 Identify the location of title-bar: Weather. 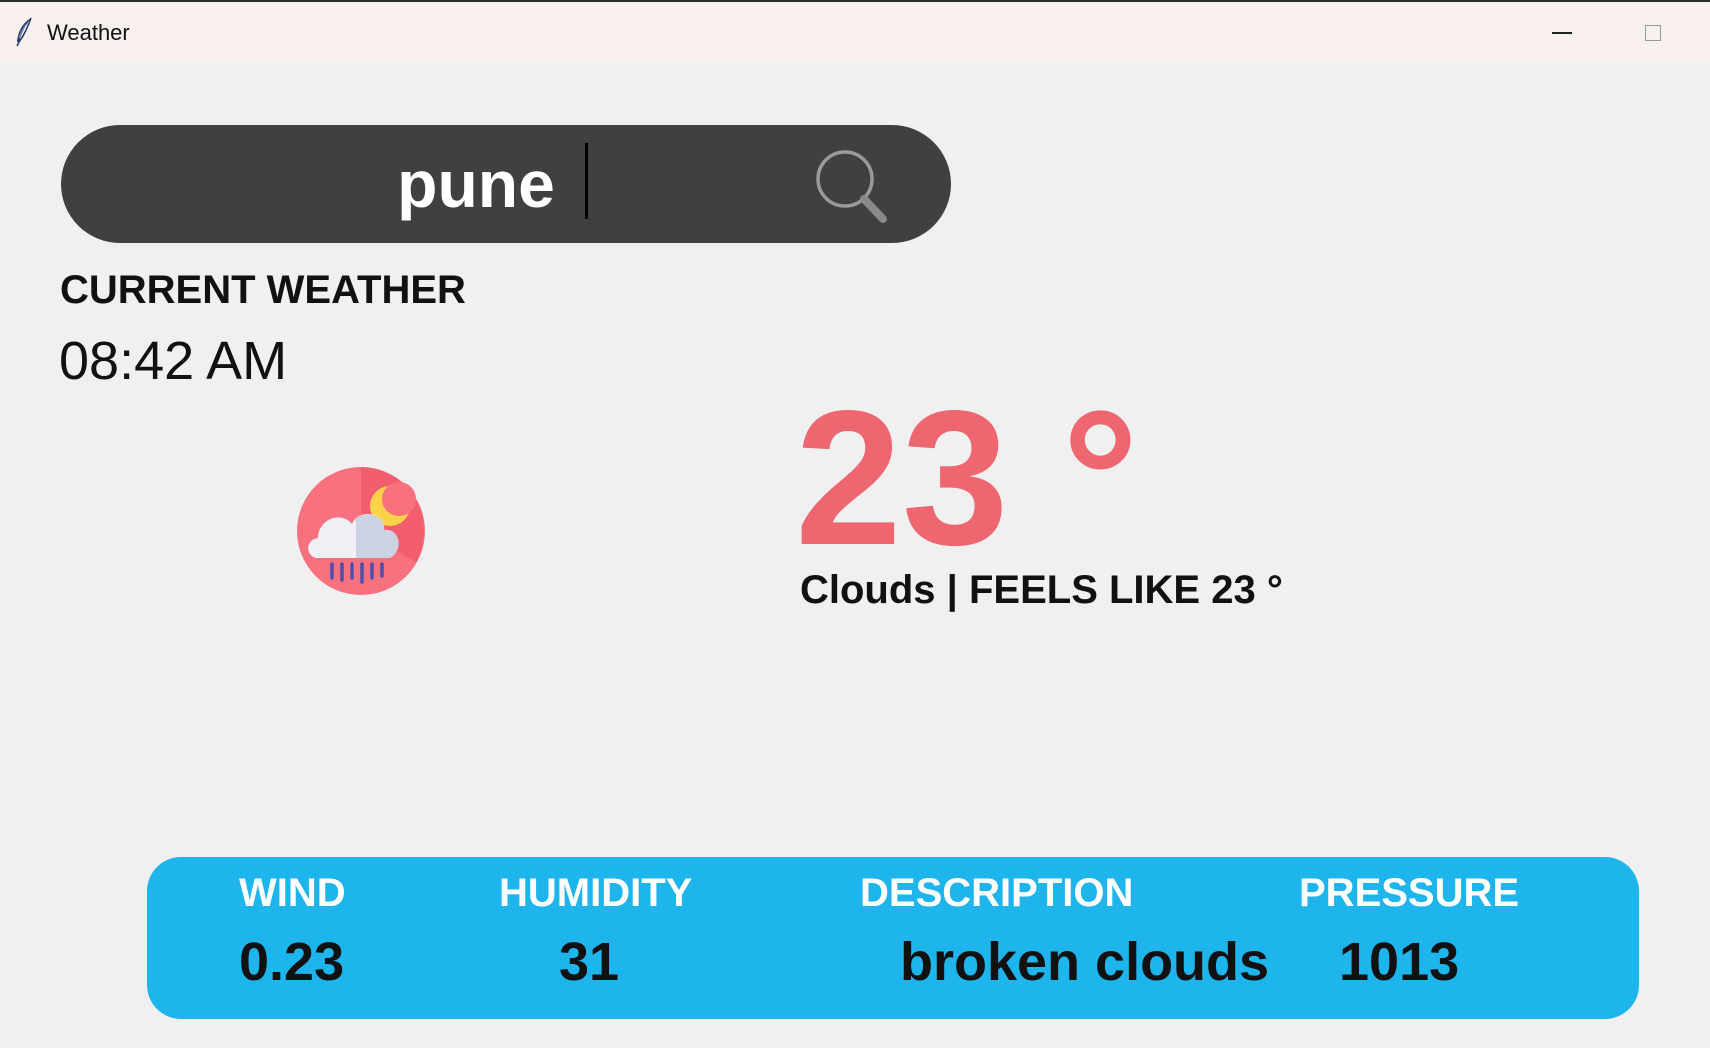
(855, 31).